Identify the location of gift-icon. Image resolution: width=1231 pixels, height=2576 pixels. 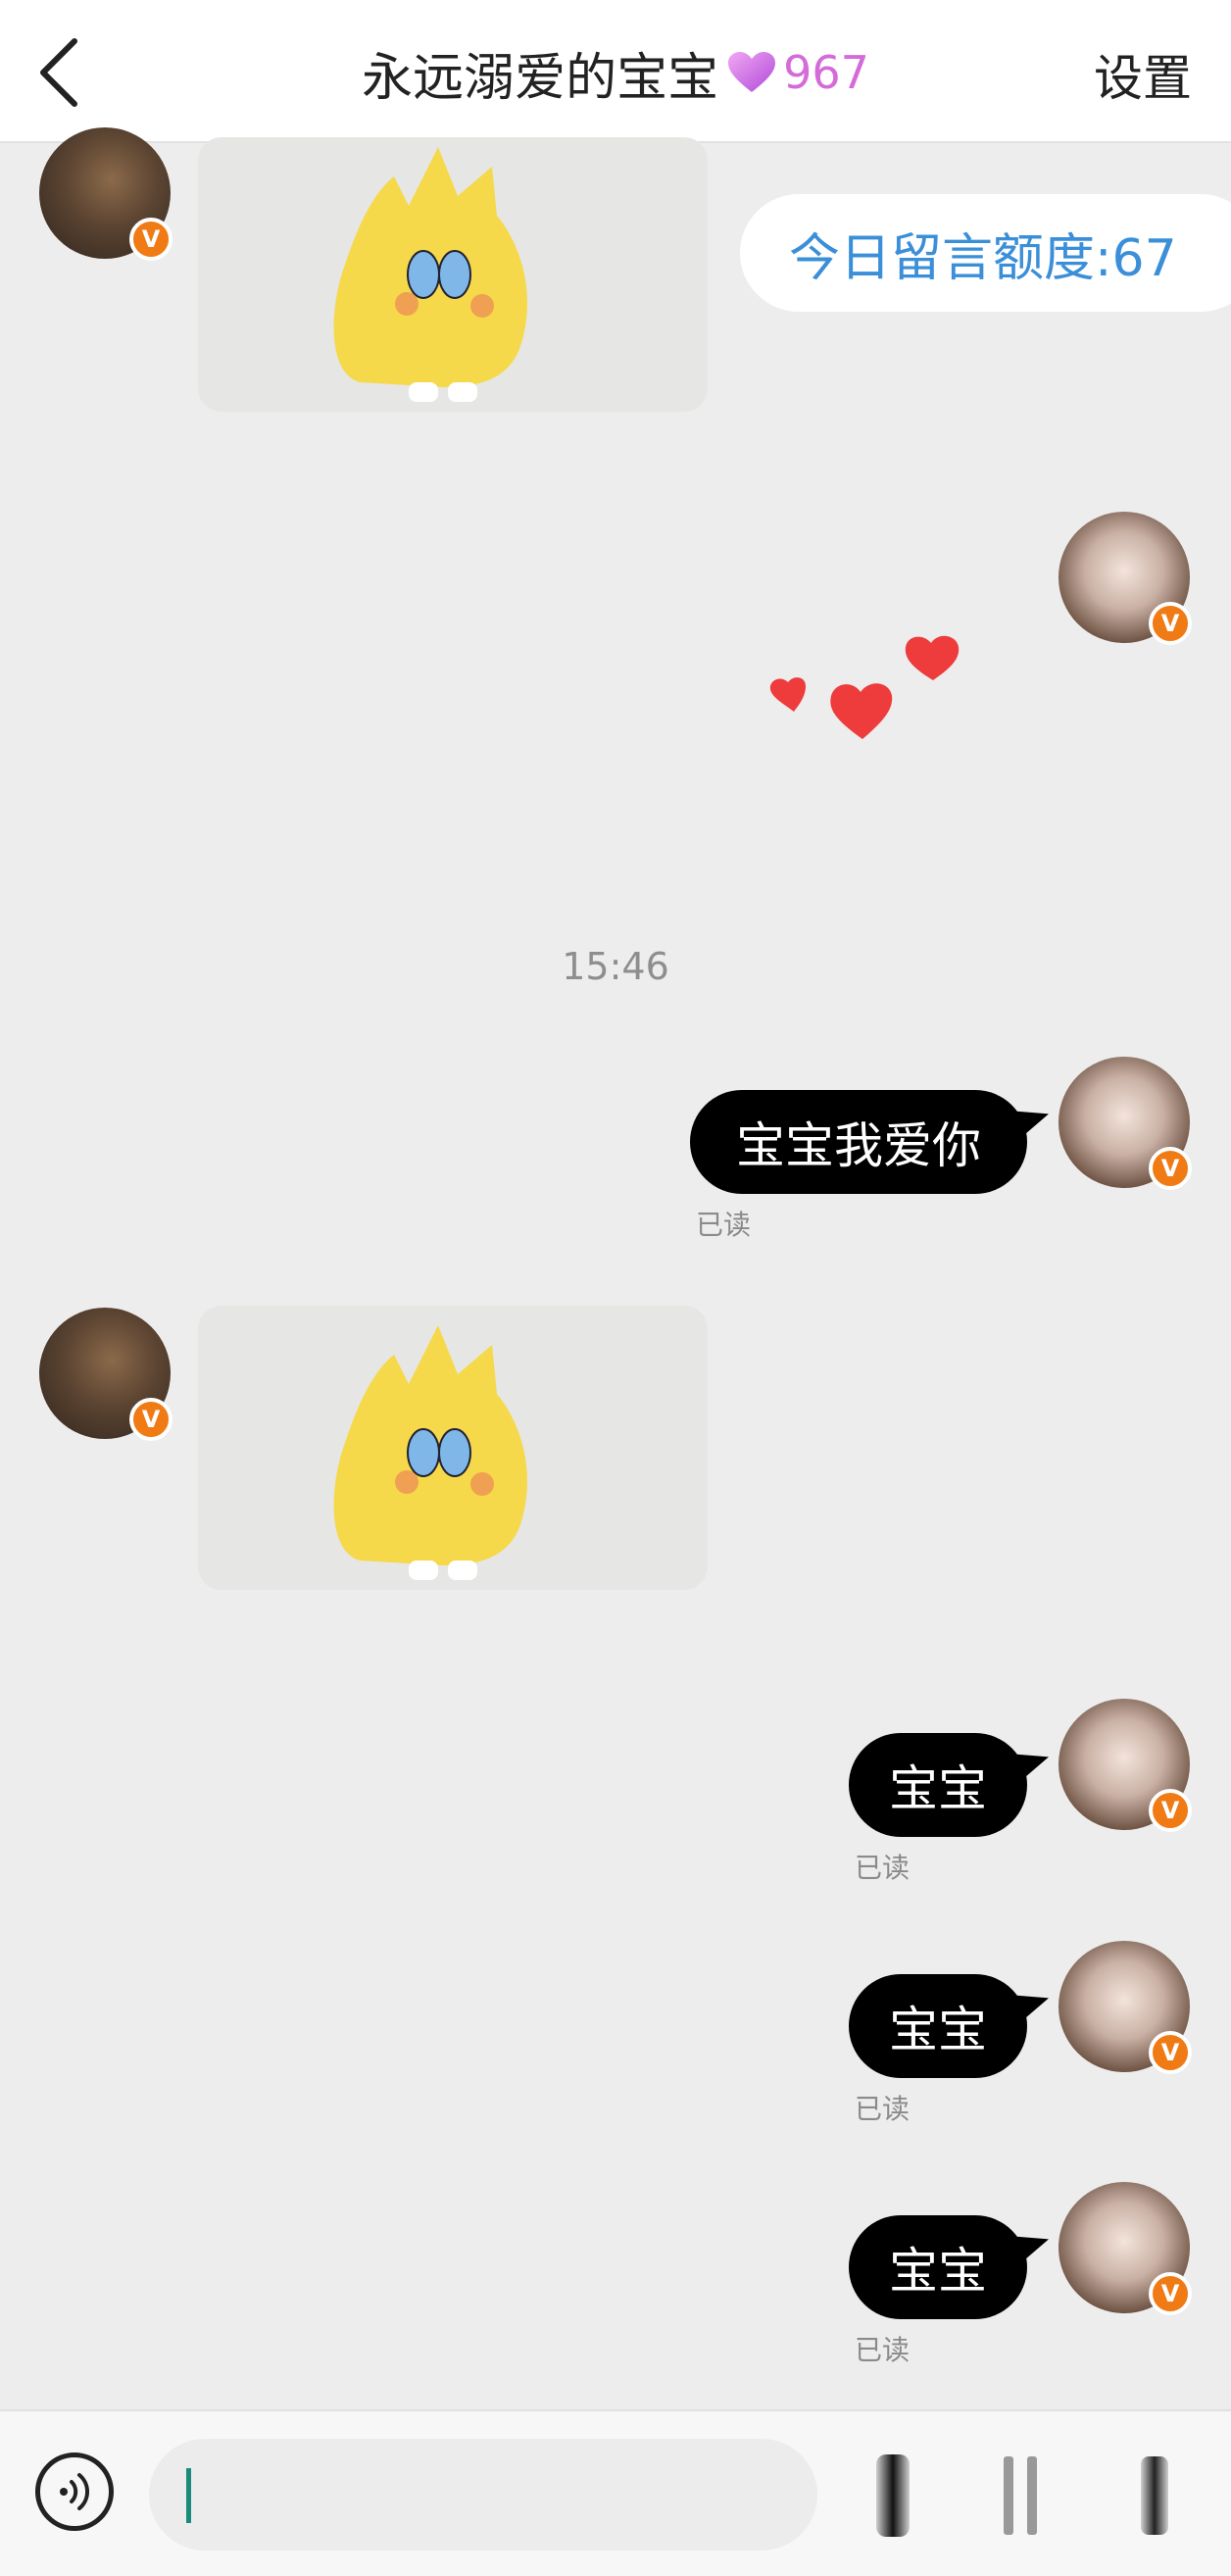
(1022, 2496).